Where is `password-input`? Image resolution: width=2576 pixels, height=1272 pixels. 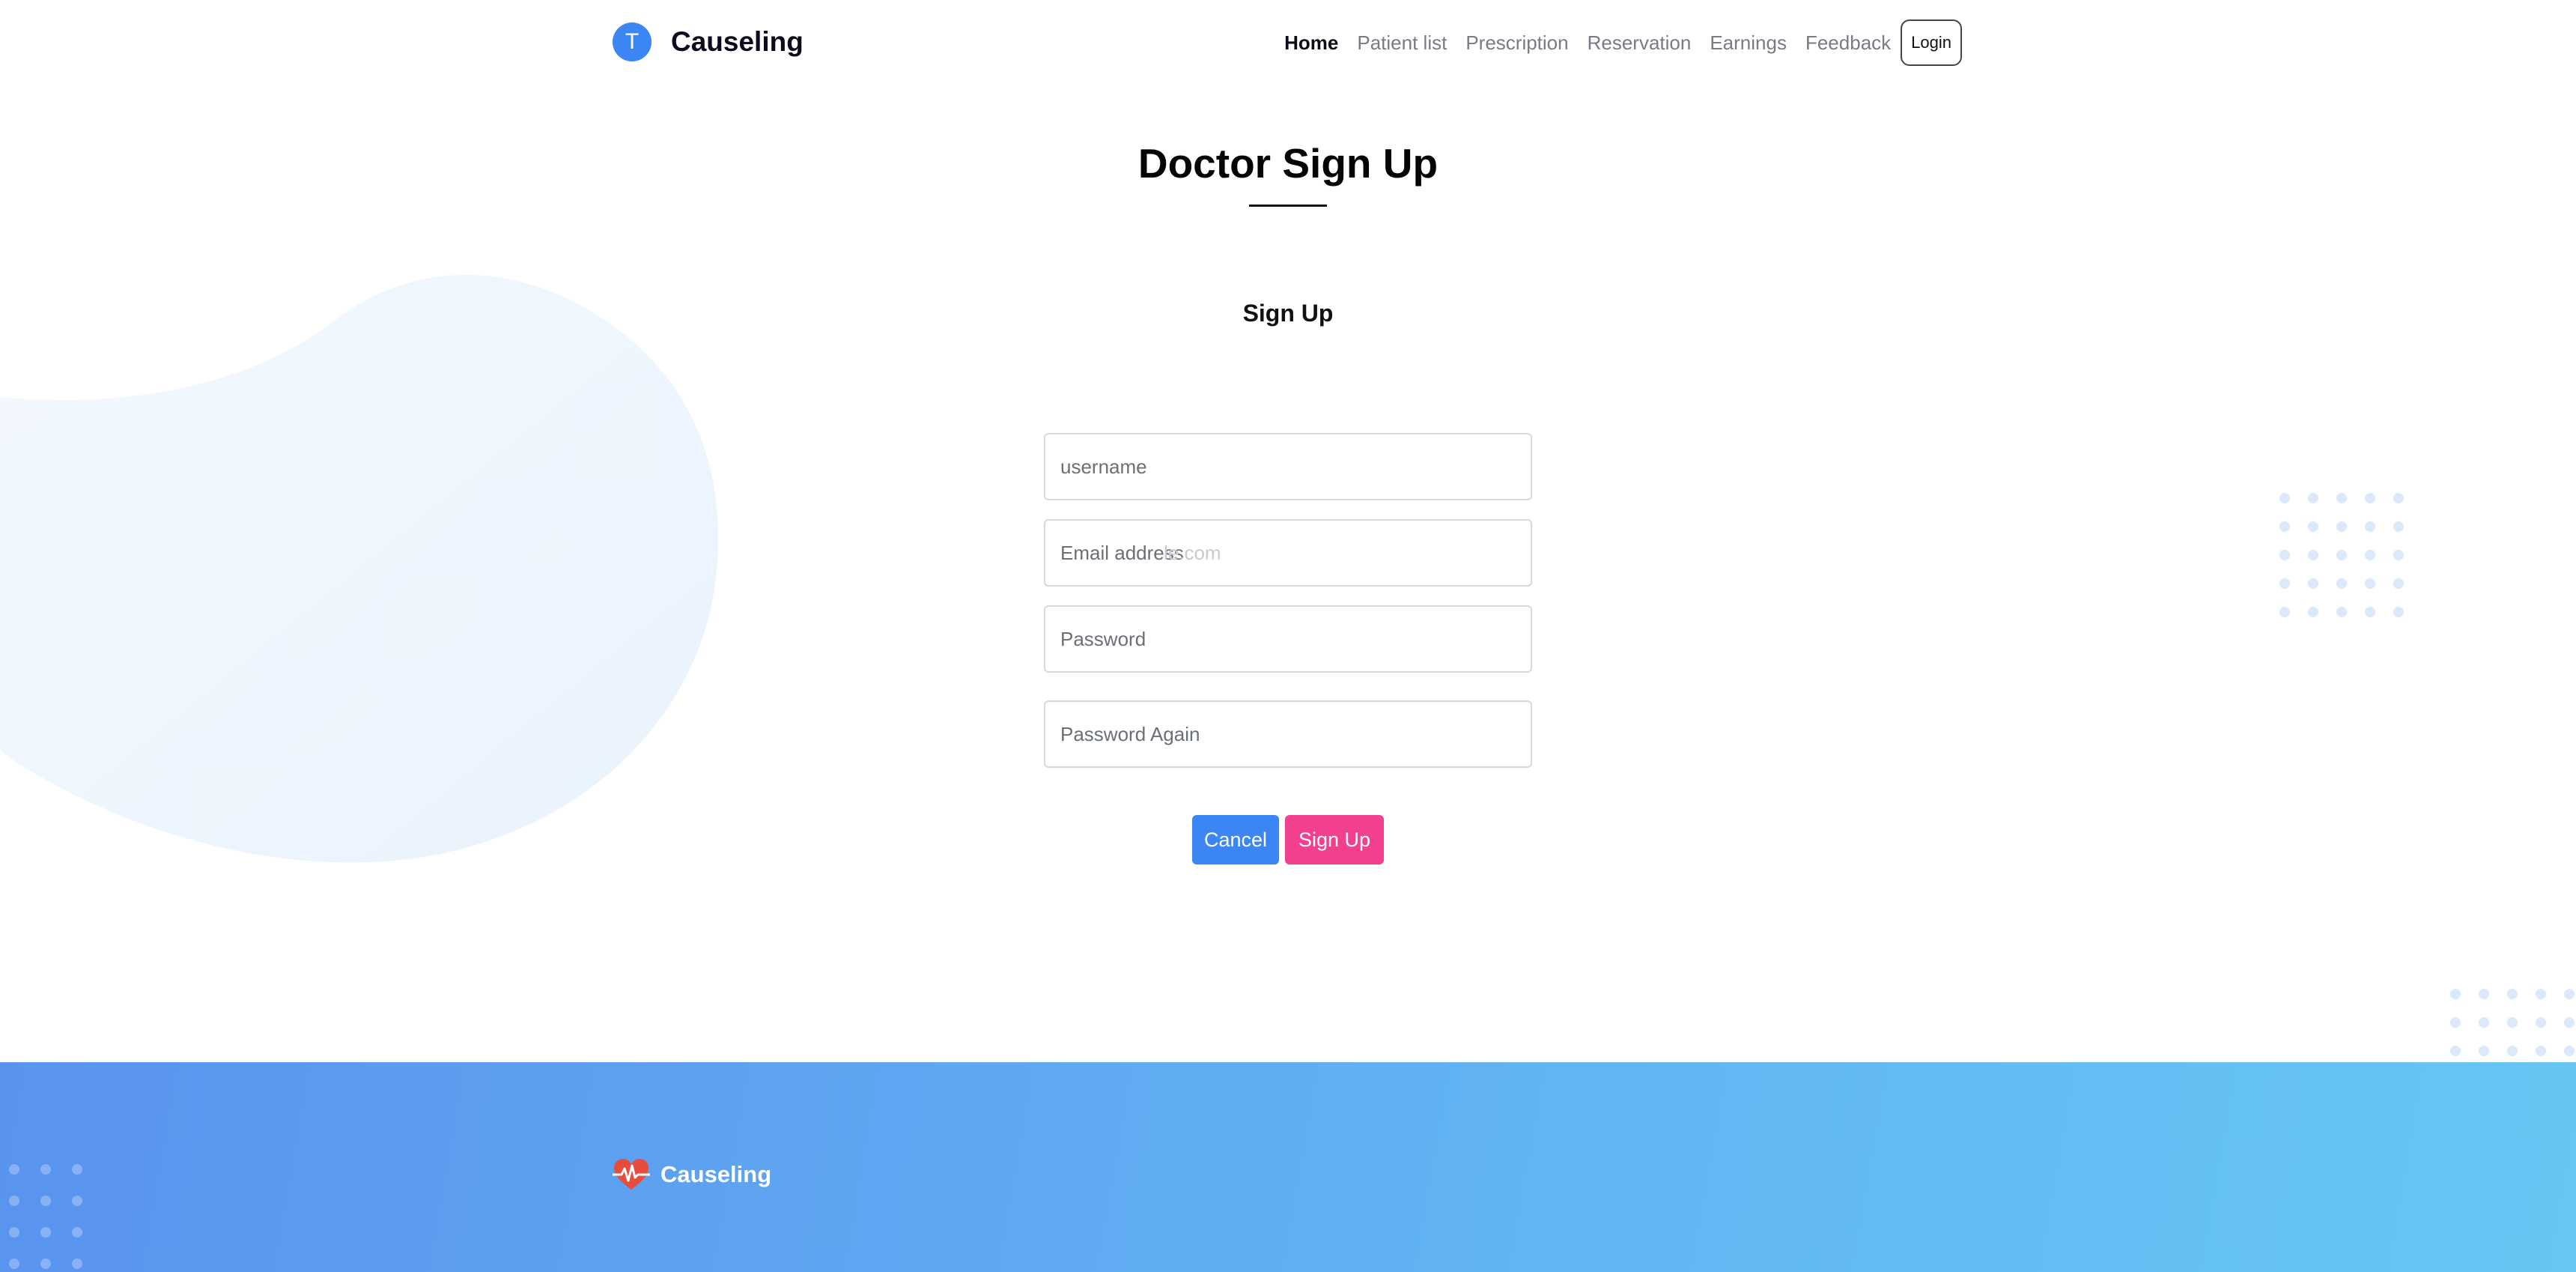 password-input is located at coordinates (1288, 639).